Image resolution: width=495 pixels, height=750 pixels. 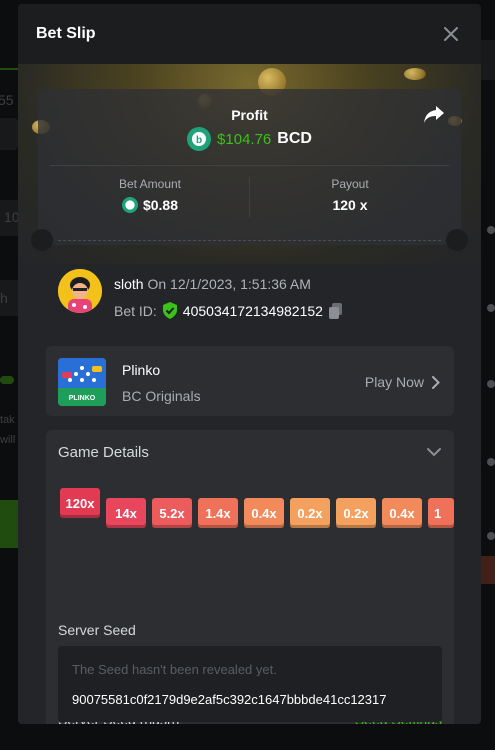 I want to click on multiplier-slot: 5.2x, so click(x=172, y=513).